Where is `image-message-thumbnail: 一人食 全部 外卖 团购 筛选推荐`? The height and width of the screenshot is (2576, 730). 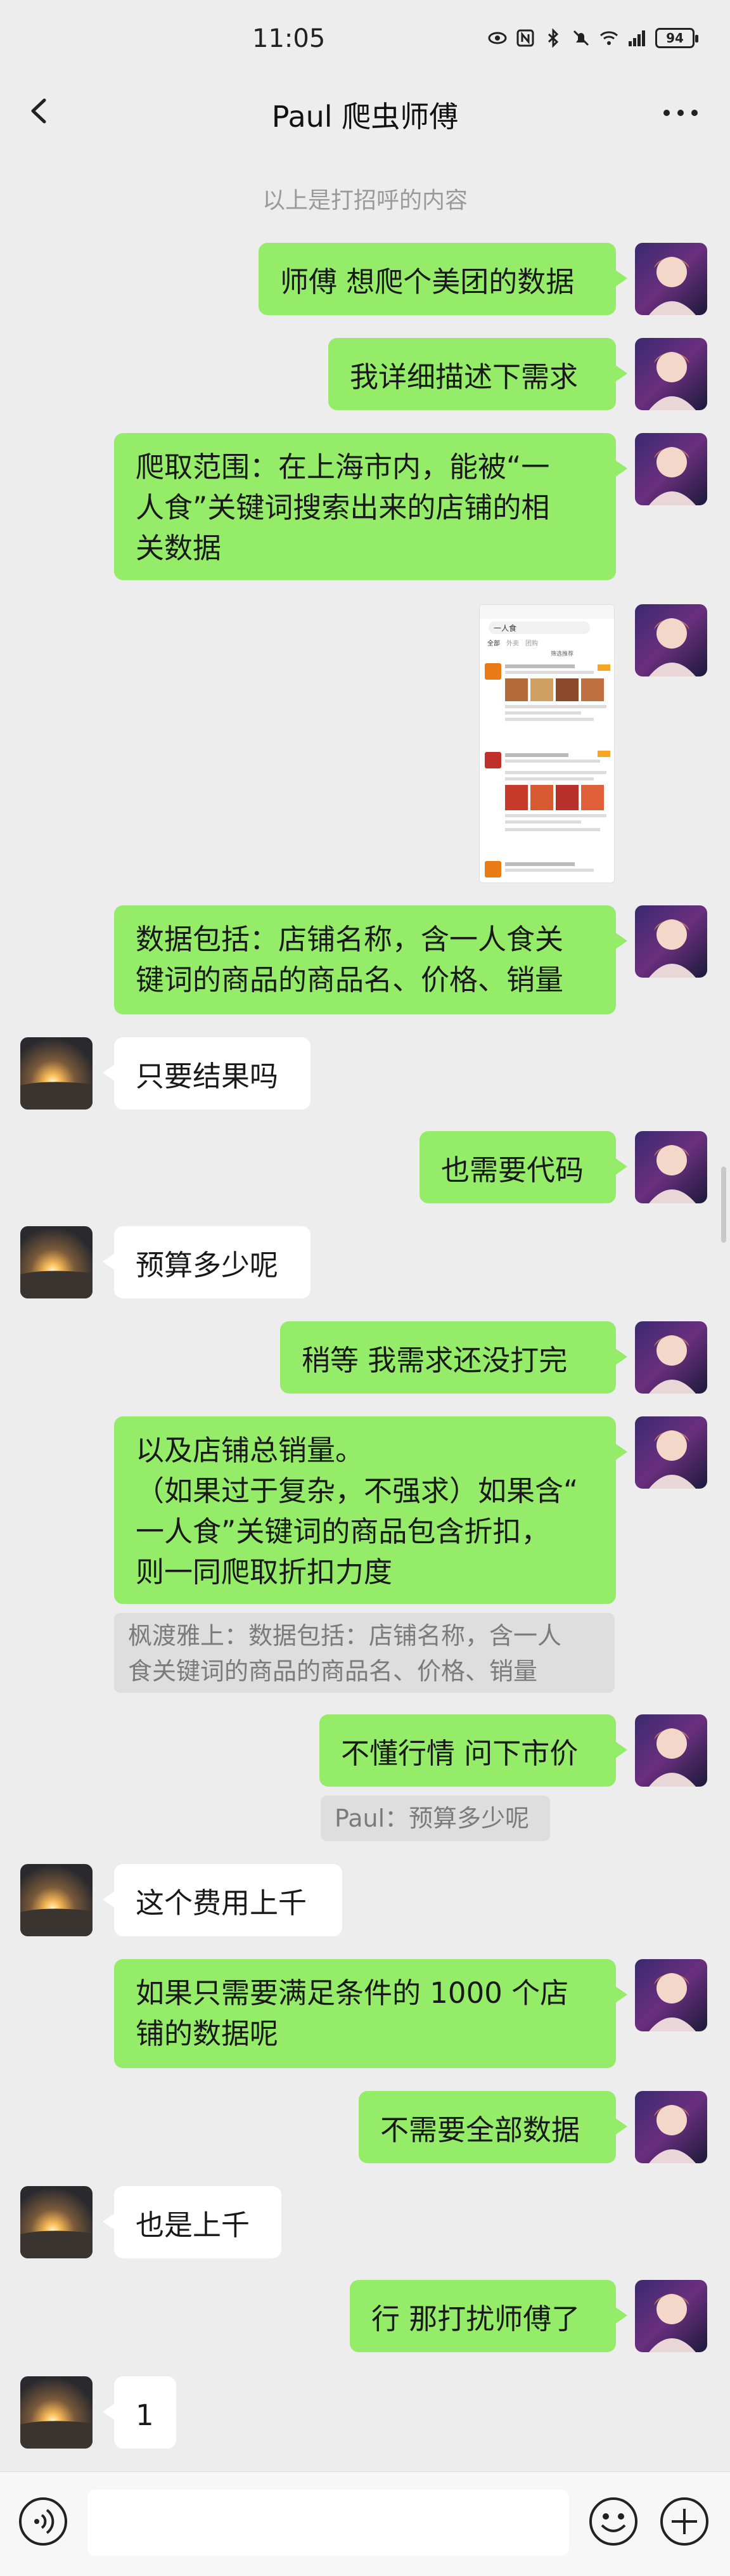 image-message-thumbnail: 一人食 全部 外卖 团购 筛选推荐 is located at coordinates (547, 743).